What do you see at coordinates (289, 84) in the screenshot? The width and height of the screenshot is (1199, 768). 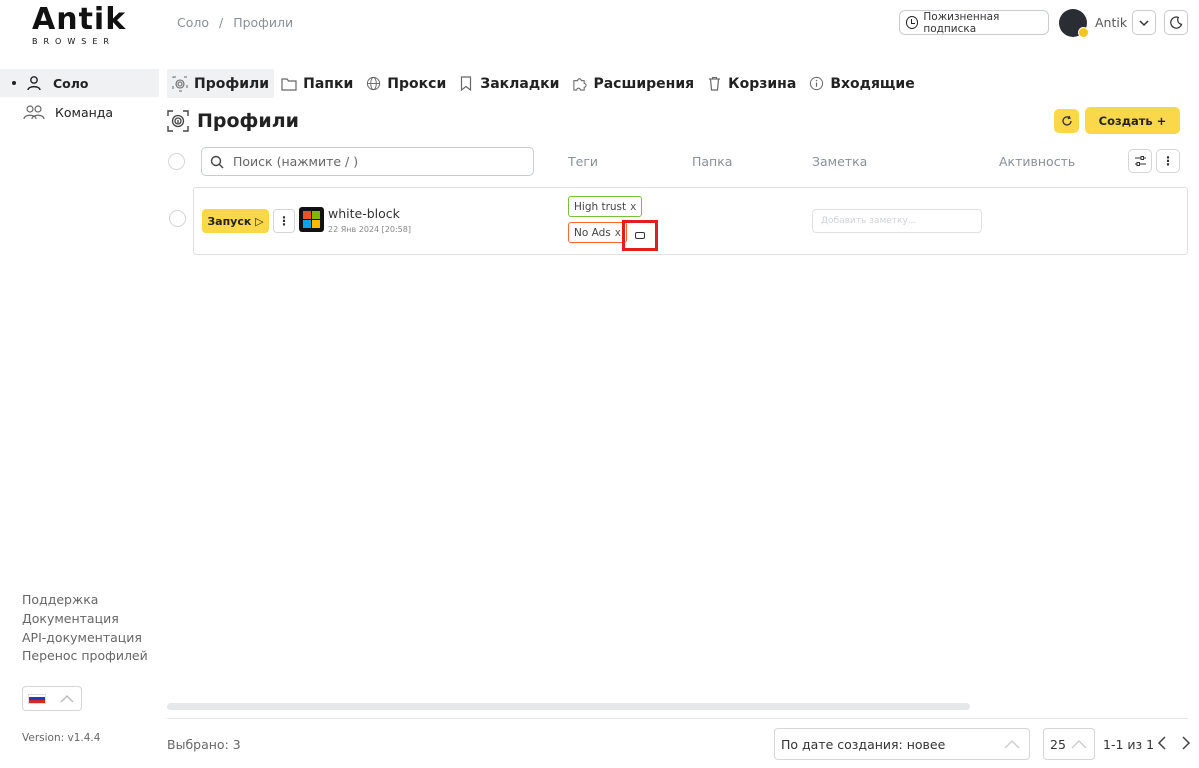 I see `folder-icon` at bounding box center [289, 84].